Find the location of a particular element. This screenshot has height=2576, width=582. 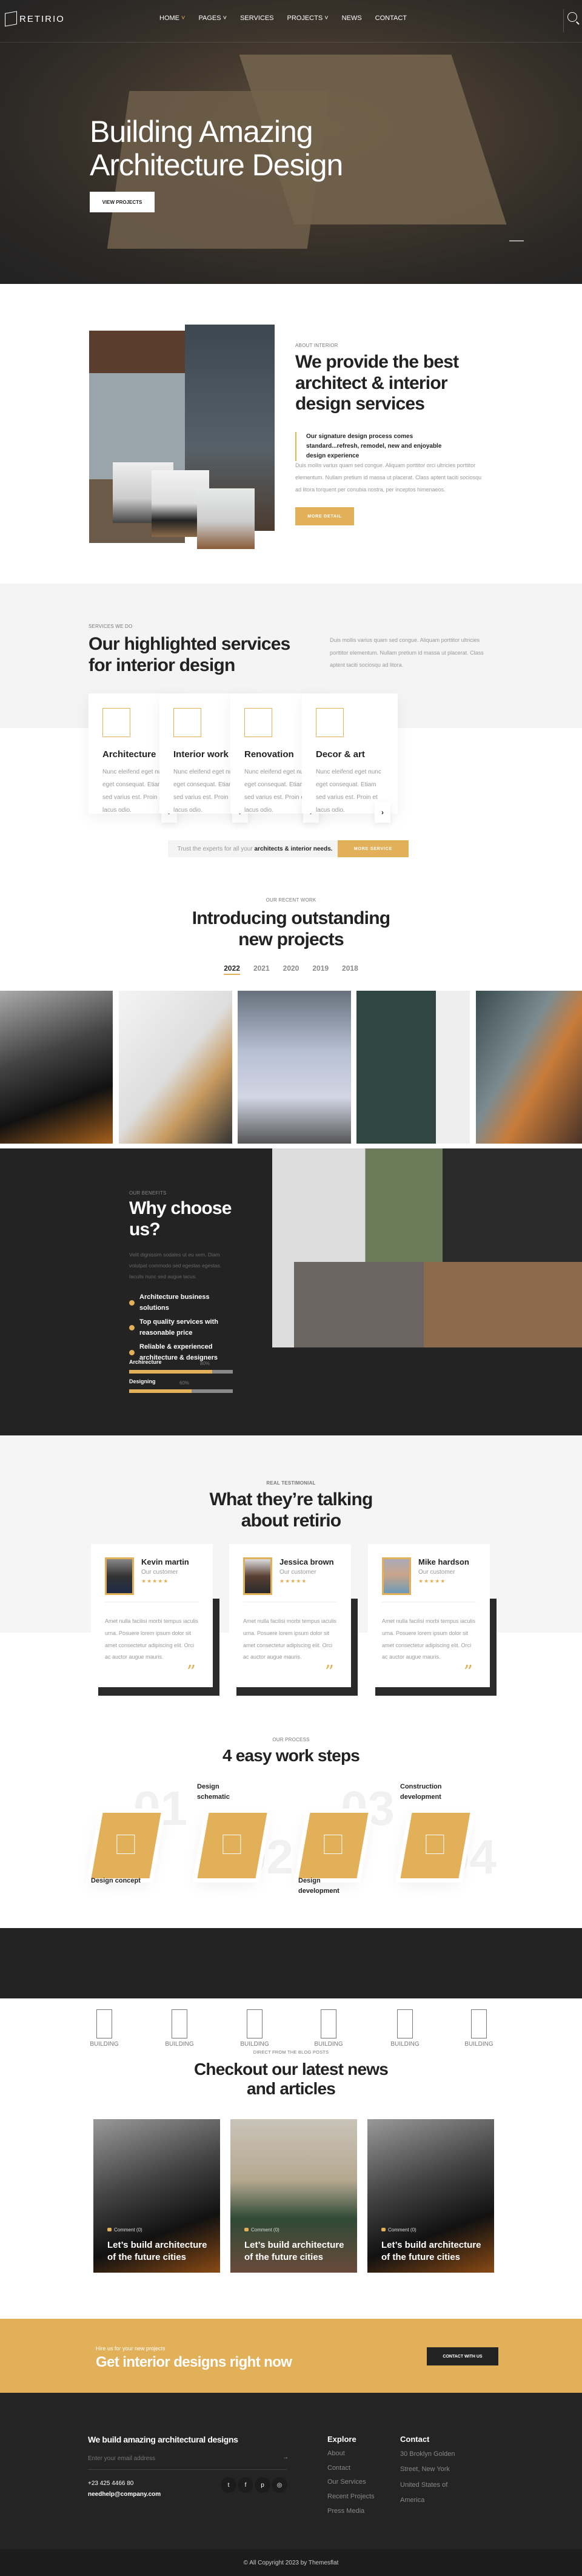

avatar is located at coordinates (257, 1576).